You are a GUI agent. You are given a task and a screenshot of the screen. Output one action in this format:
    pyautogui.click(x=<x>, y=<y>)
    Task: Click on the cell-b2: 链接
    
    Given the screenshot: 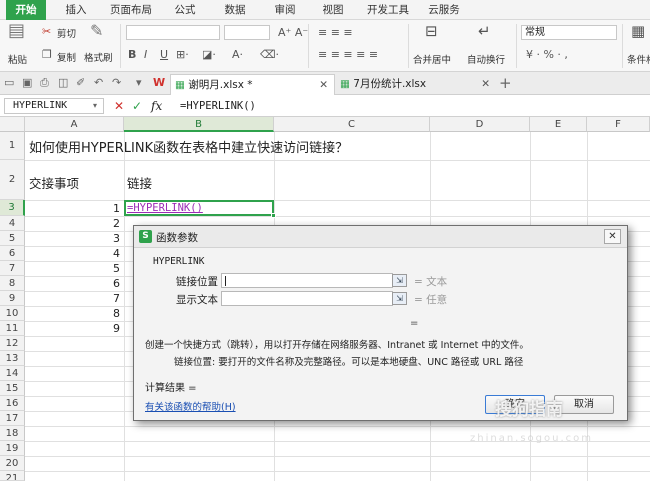 What is the action you would take?
    pyautogui.click(x=139, y=182)
    